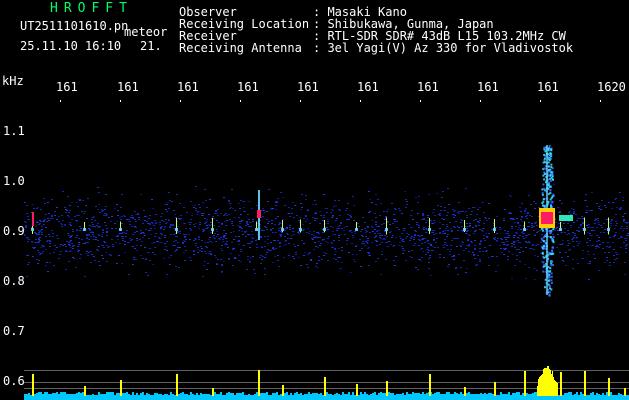 This screenshot has height=400, width=629. Describe the element at coordinates (356, 229) in the screenshot. I see `meteor-ping-core` at that location.